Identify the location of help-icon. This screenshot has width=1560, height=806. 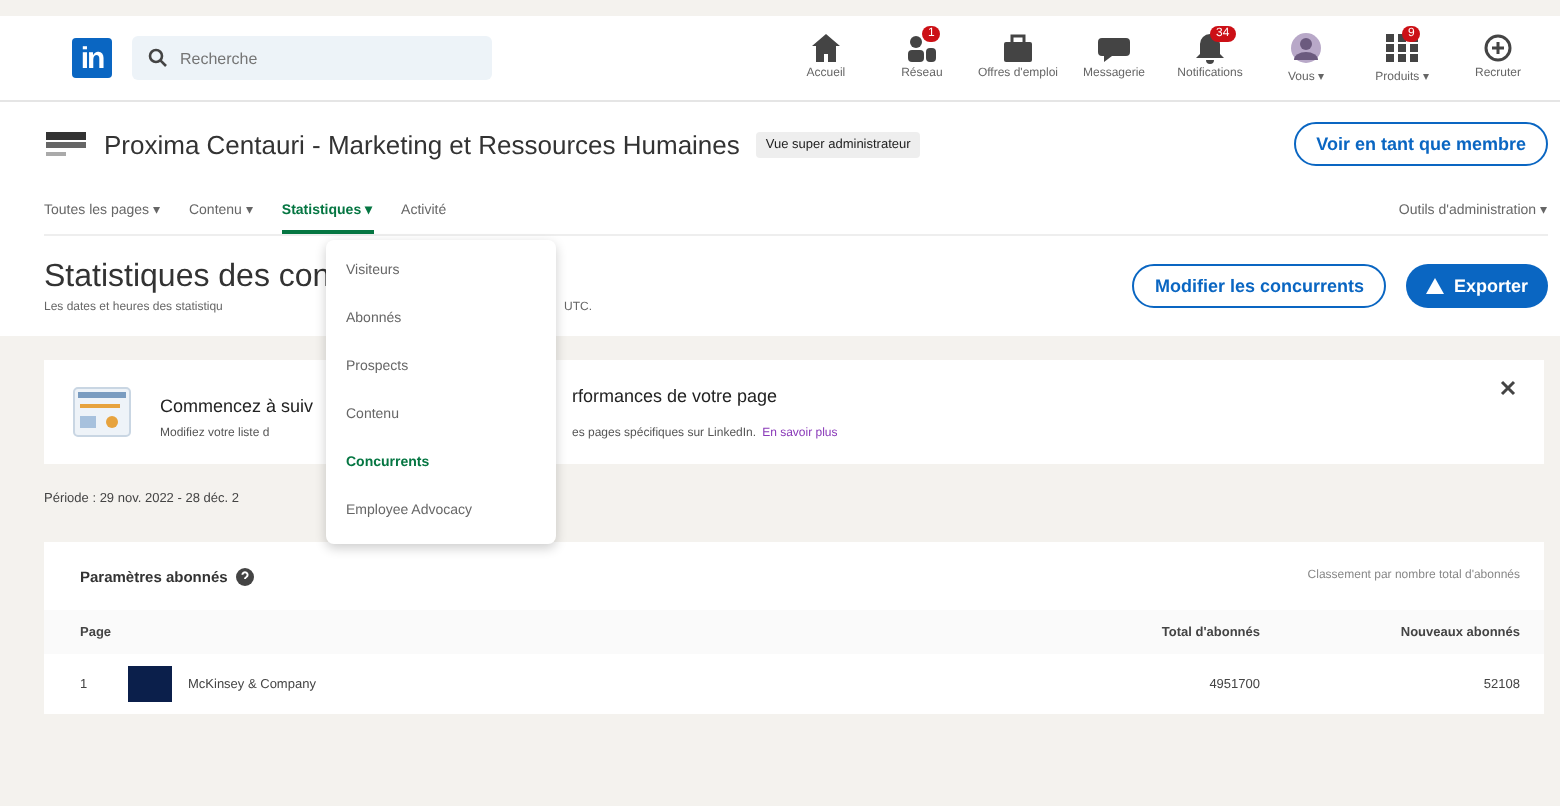
(244, 576).